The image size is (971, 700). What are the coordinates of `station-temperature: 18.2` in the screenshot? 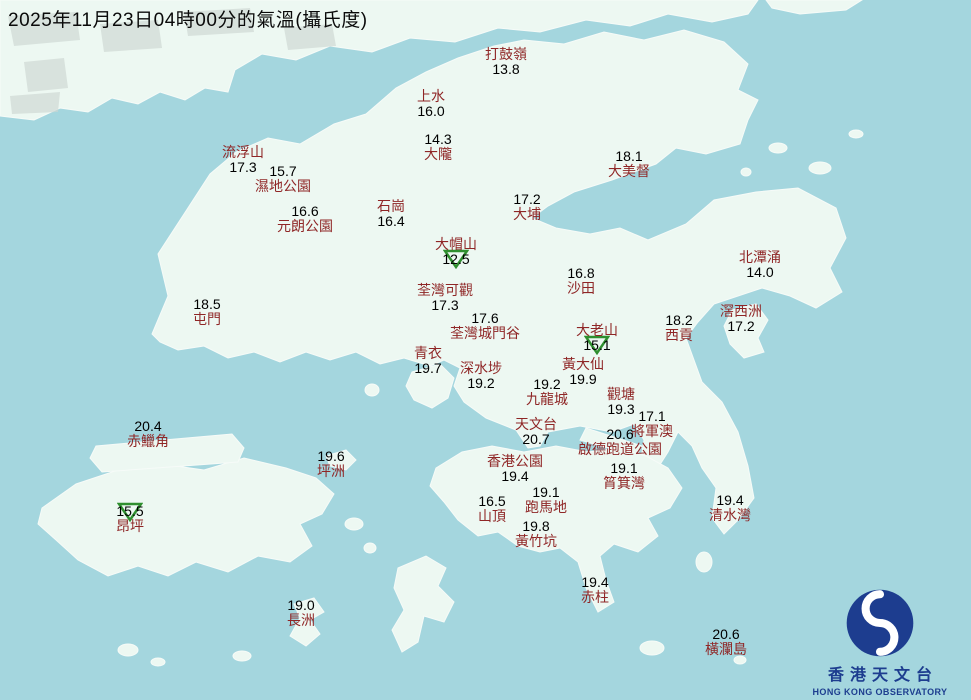 It's located at (679, 320).